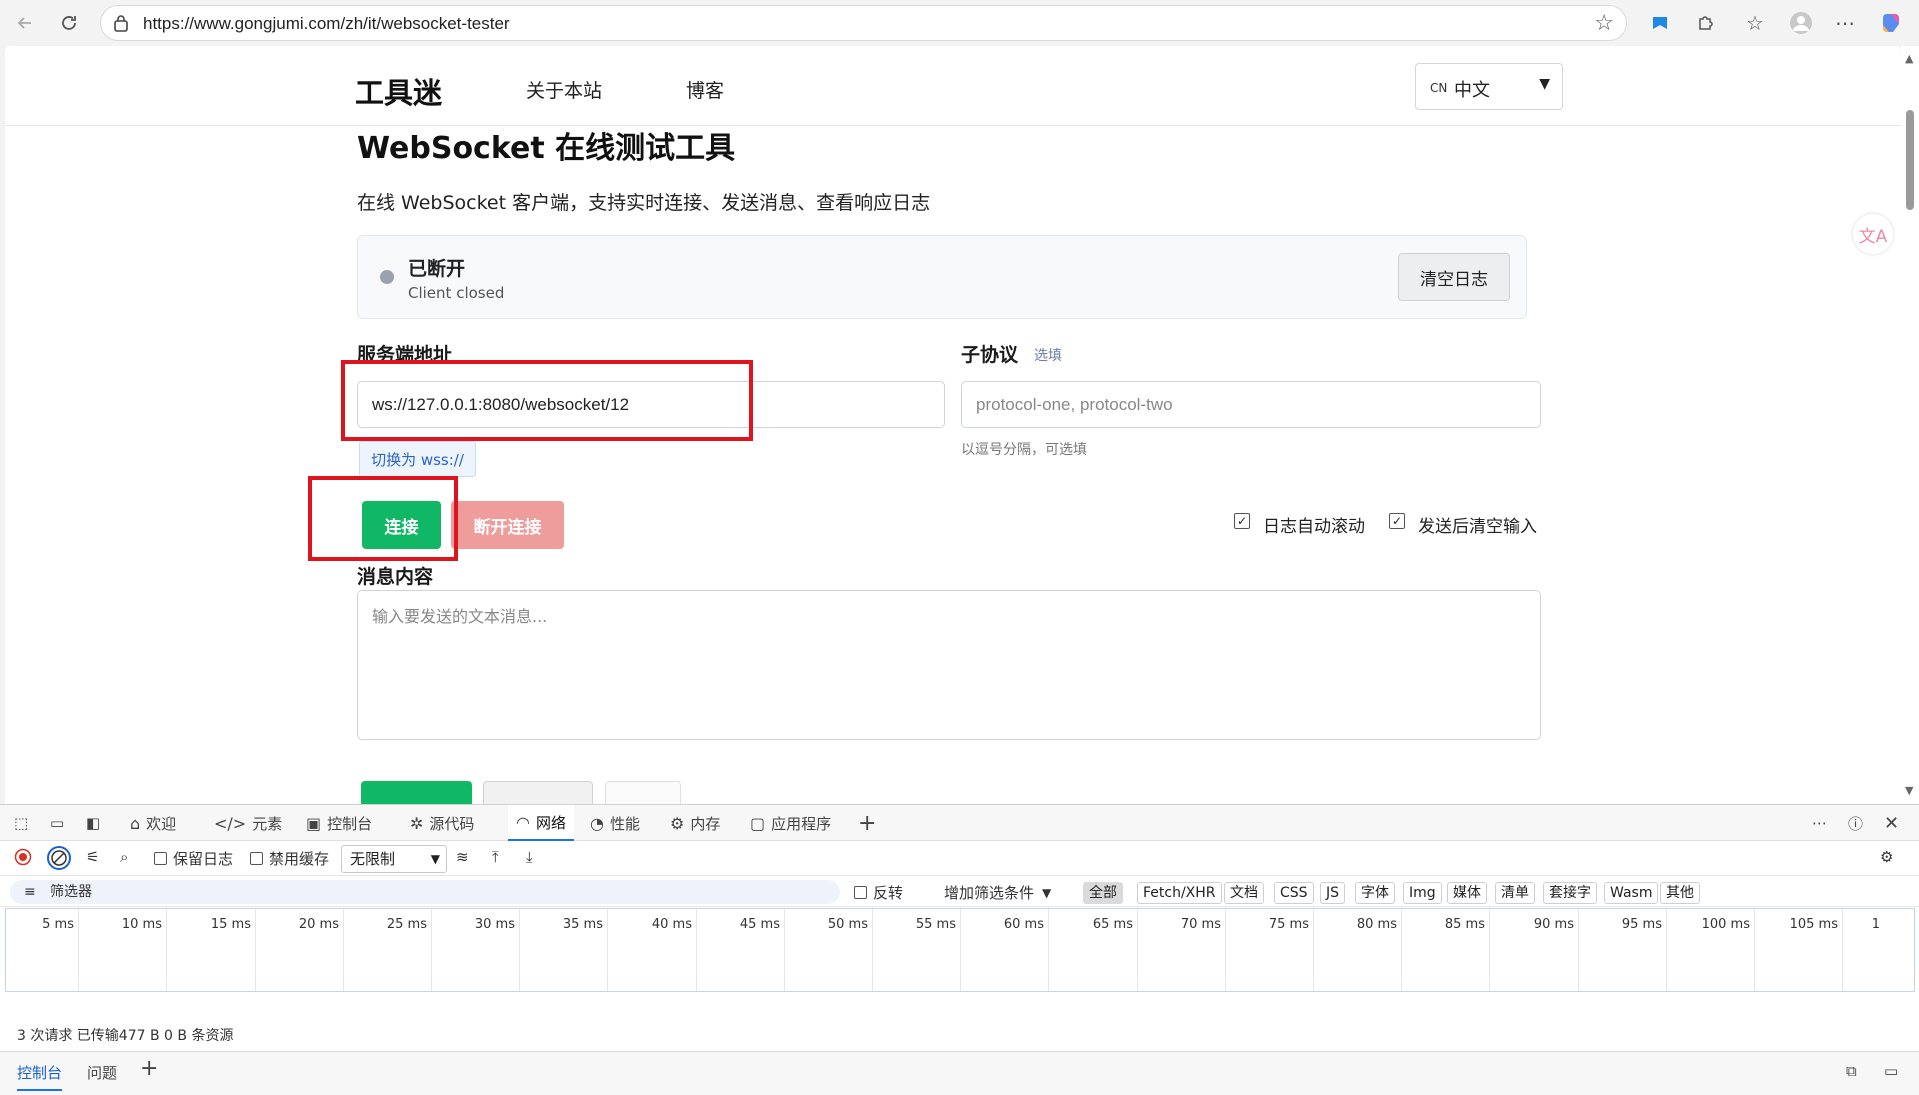  What do you see at coordinates (59, 858) in the screenshot?
I see `clear-icon` at bounding box center [59, 858].